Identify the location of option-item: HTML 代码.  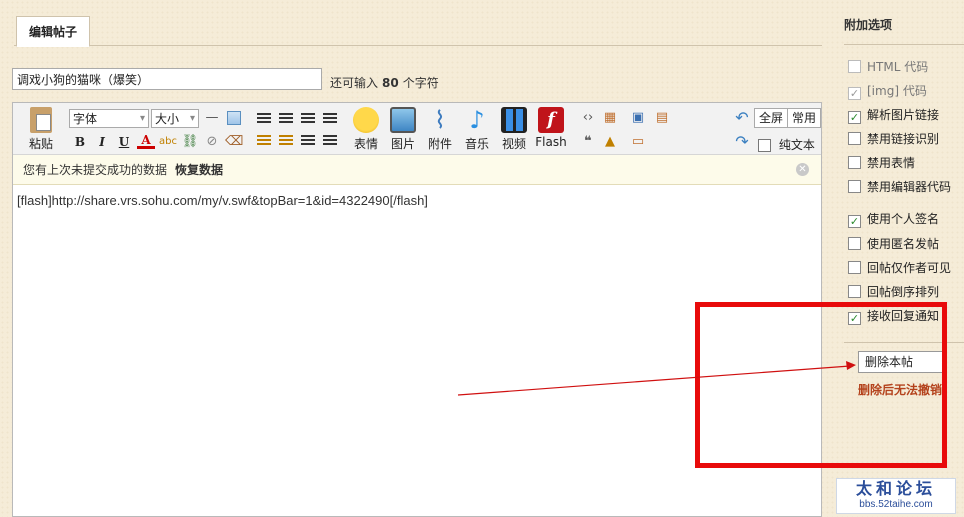
(888, 66).